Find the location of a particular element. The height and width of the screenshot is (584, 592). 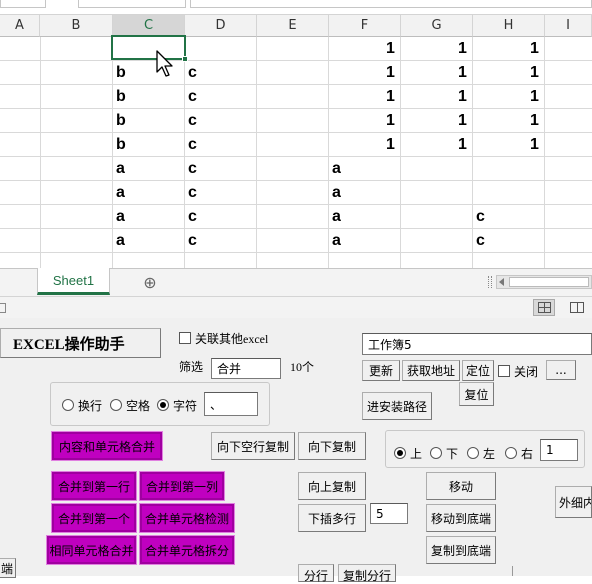

cell-d6: c is located at coordinates (192, 169).